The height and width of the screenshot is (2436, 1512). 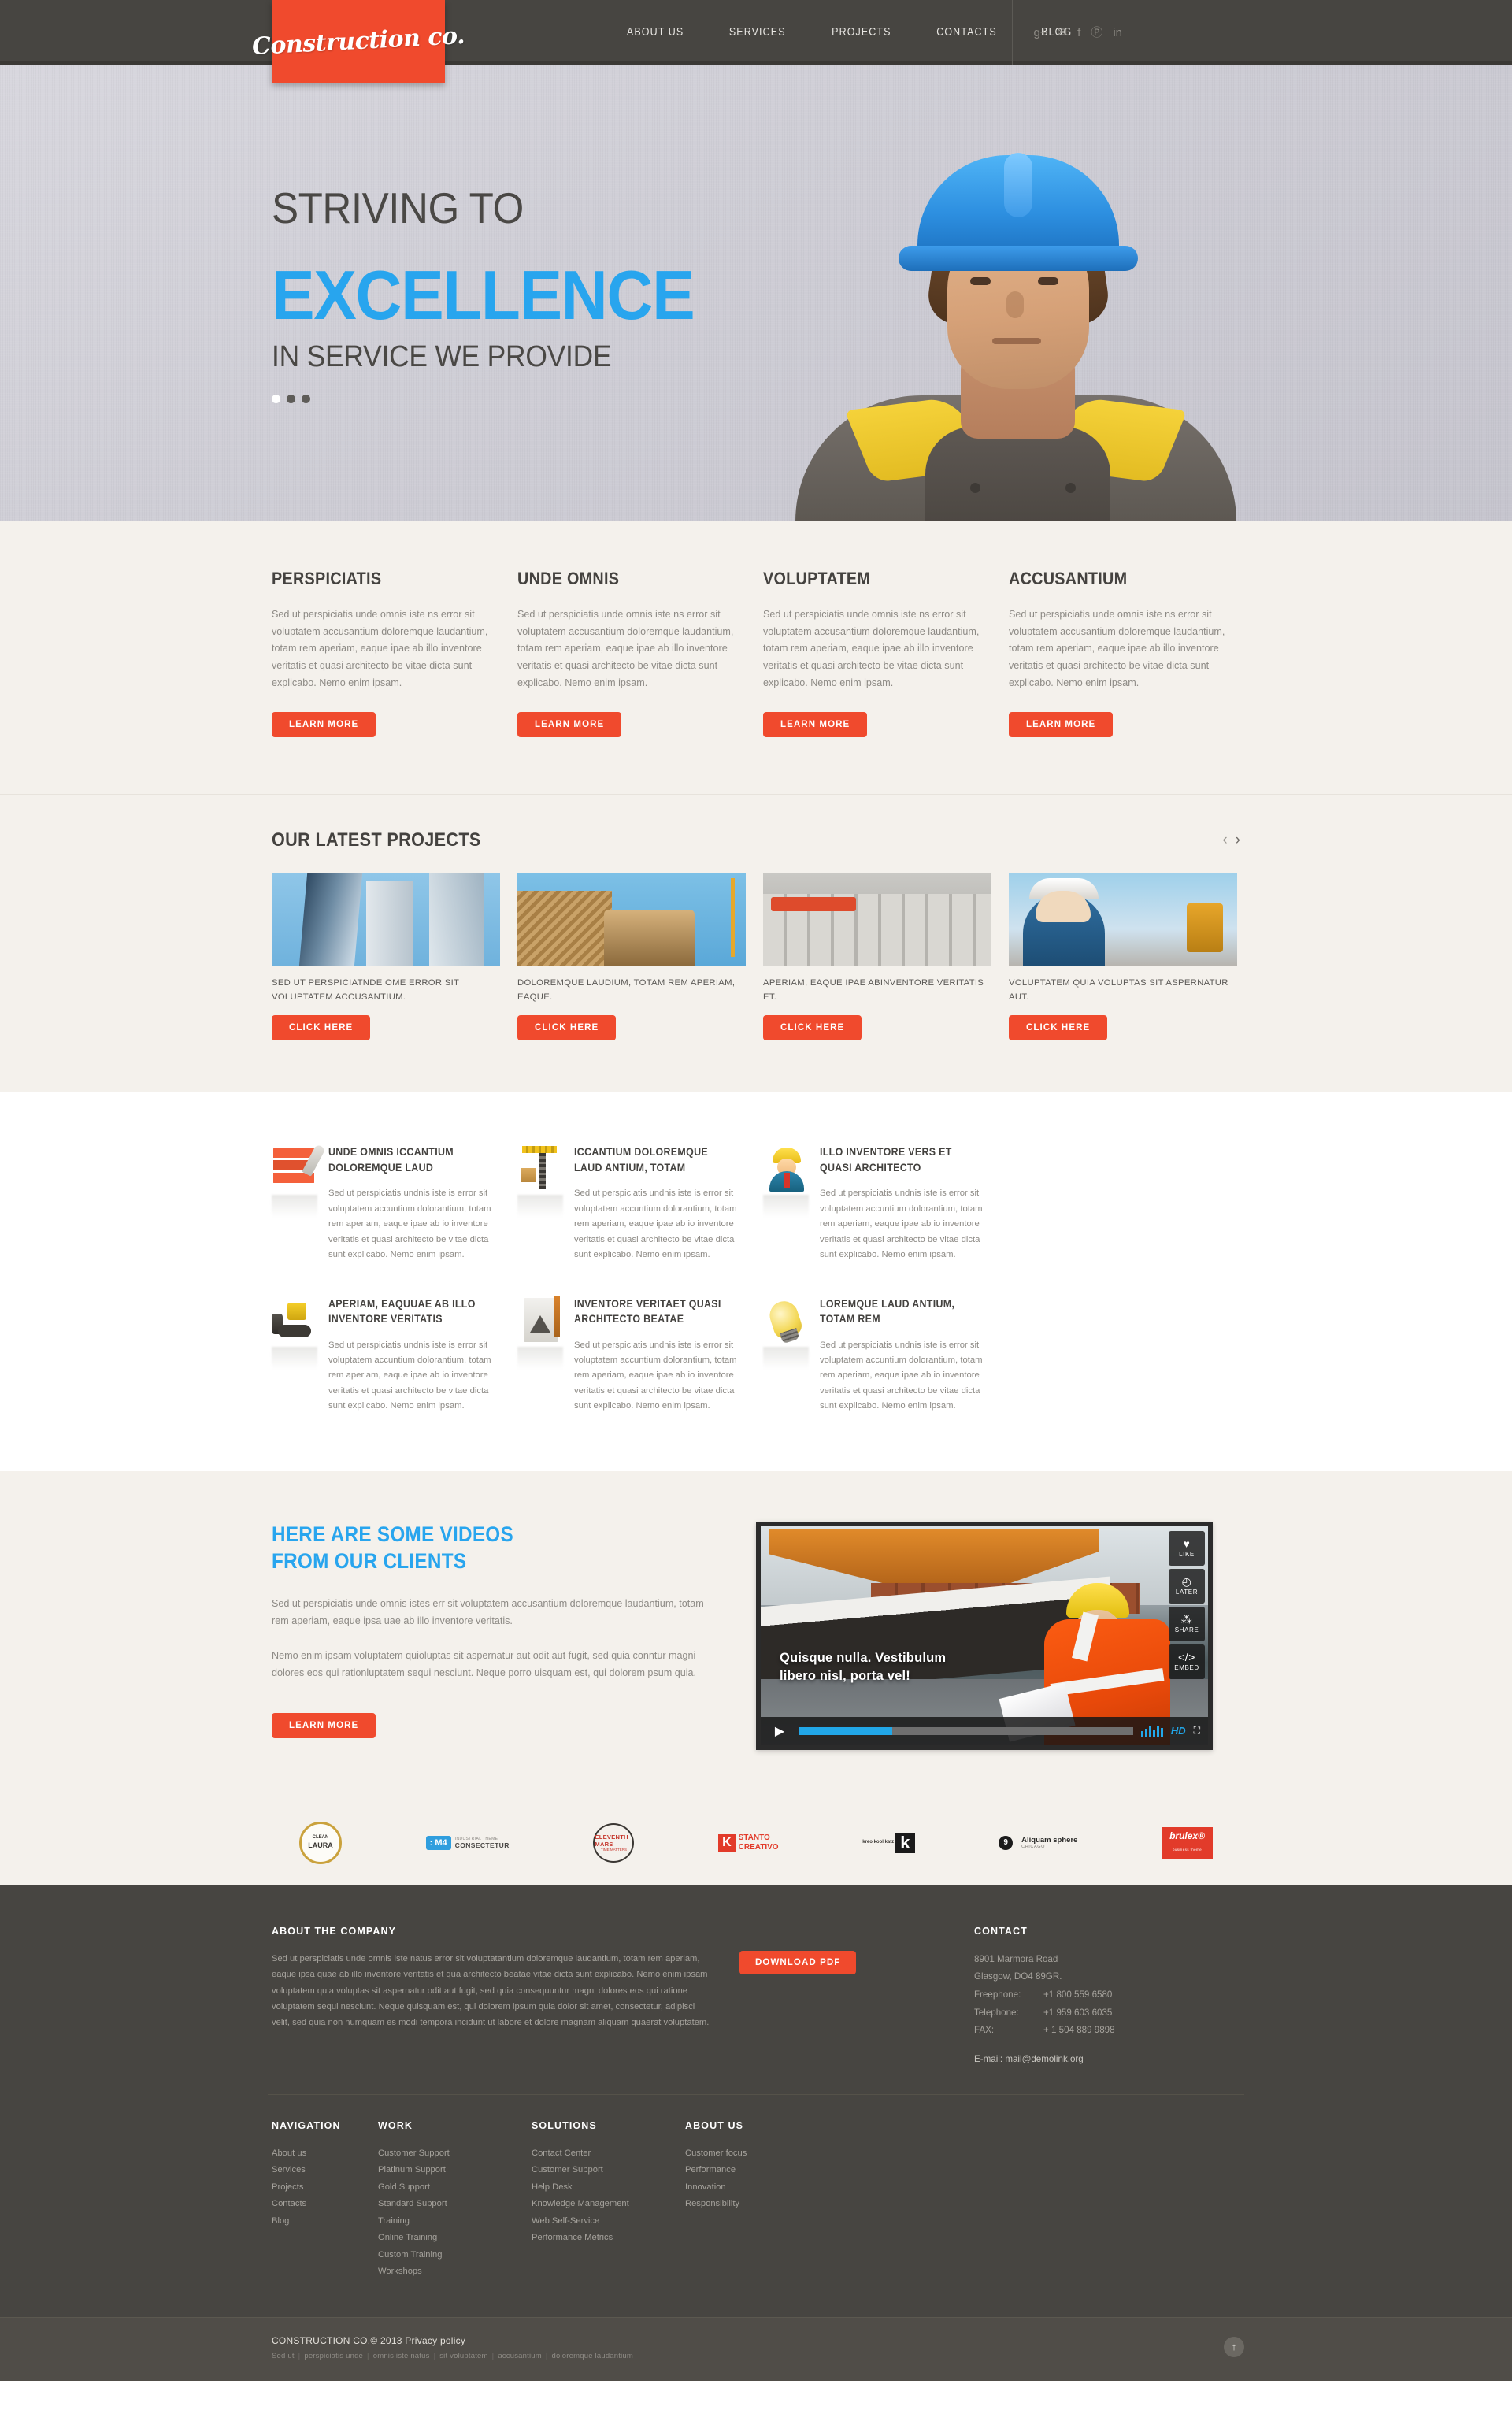 I want to click on hero-worker-image, so click(x=1016, y=308).